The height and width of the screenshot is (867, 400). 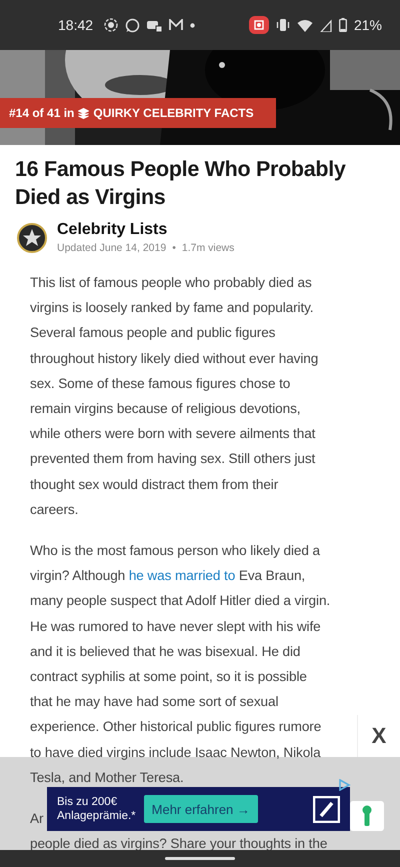 What do you see at coordinates (84, 113) in the screenshot?
I see `layers-icon` at bounding box center [84, 113].